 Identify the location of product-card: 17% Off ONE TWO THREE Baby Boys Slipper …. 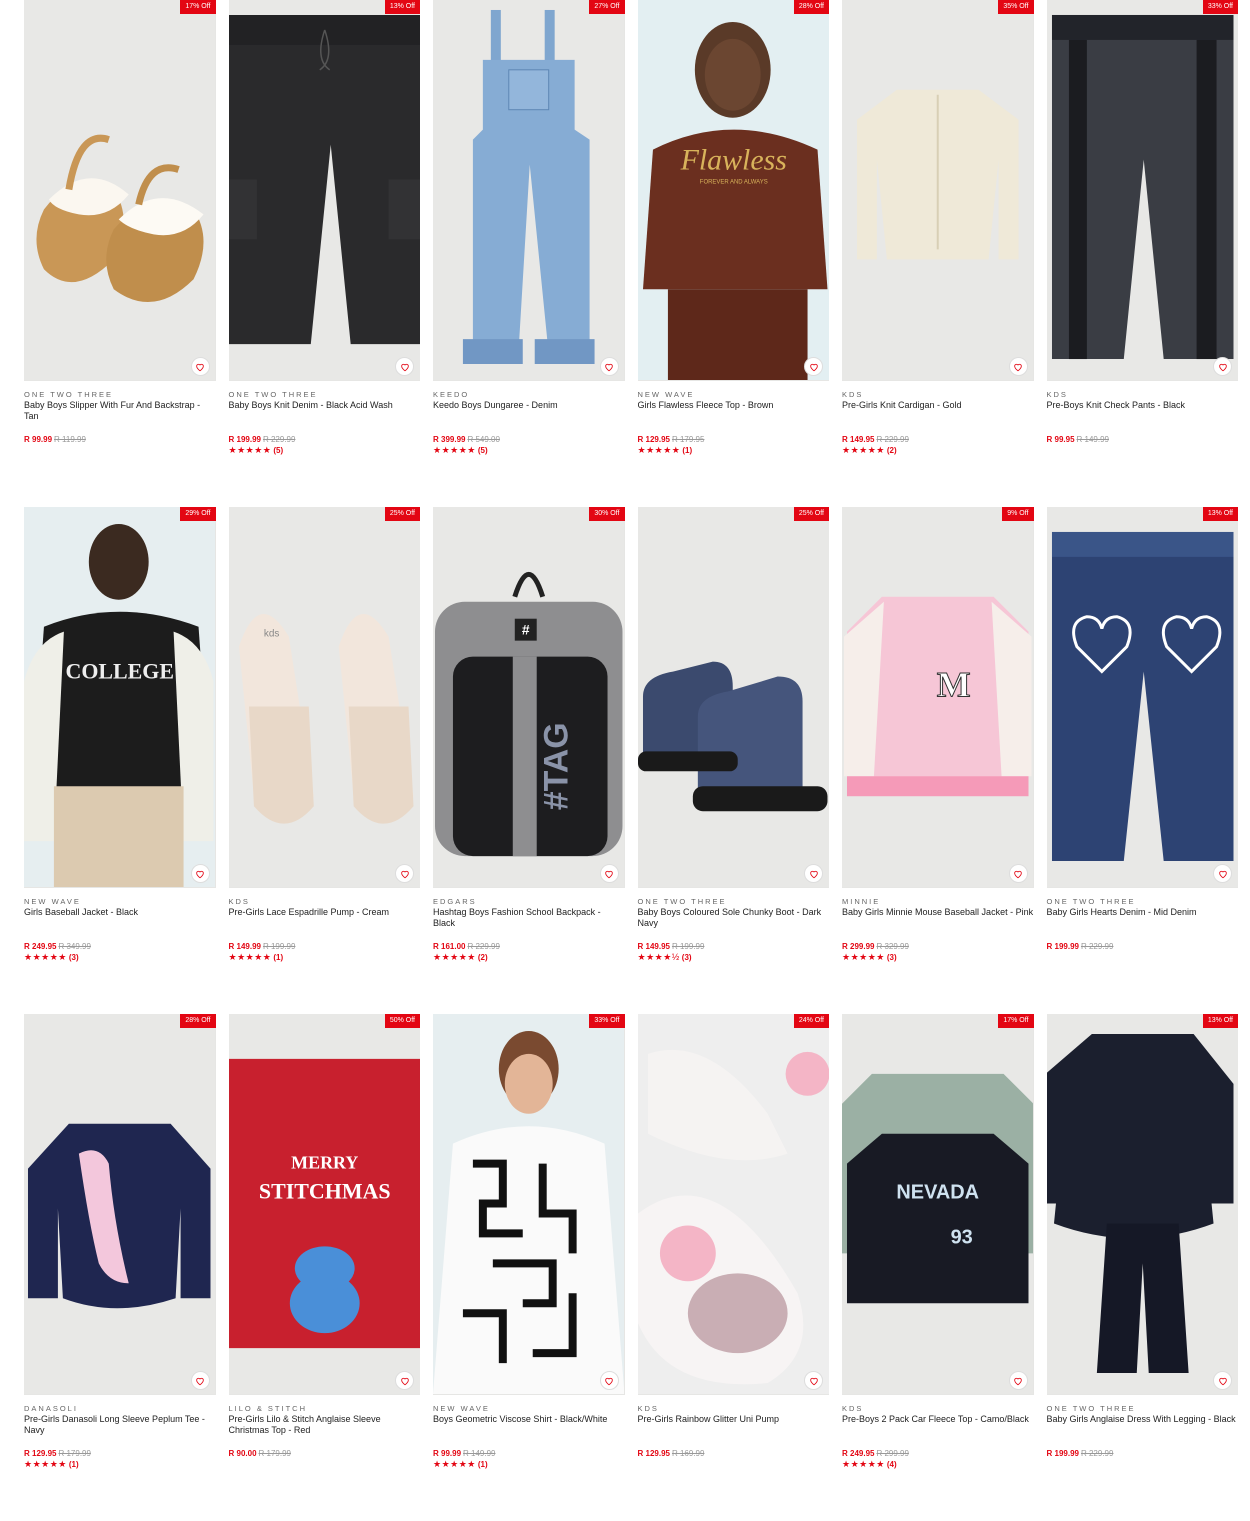
(120, 253).